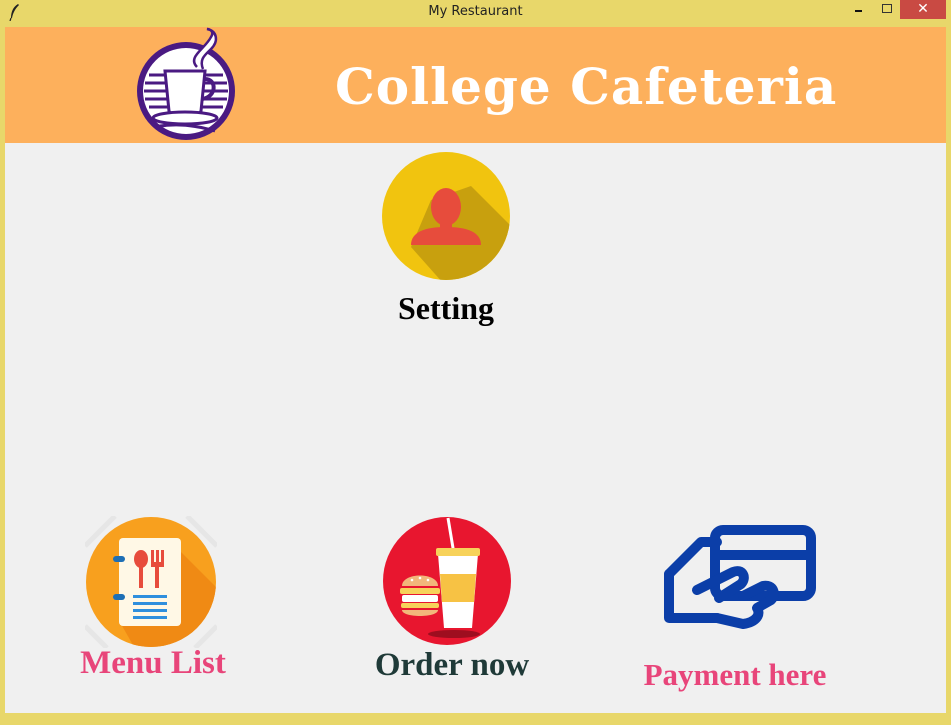 This screenshot has height=725, width=951. Describe the element at coordinates (740, 577) in the screenshot. I see `card-payment-icon` at that location.